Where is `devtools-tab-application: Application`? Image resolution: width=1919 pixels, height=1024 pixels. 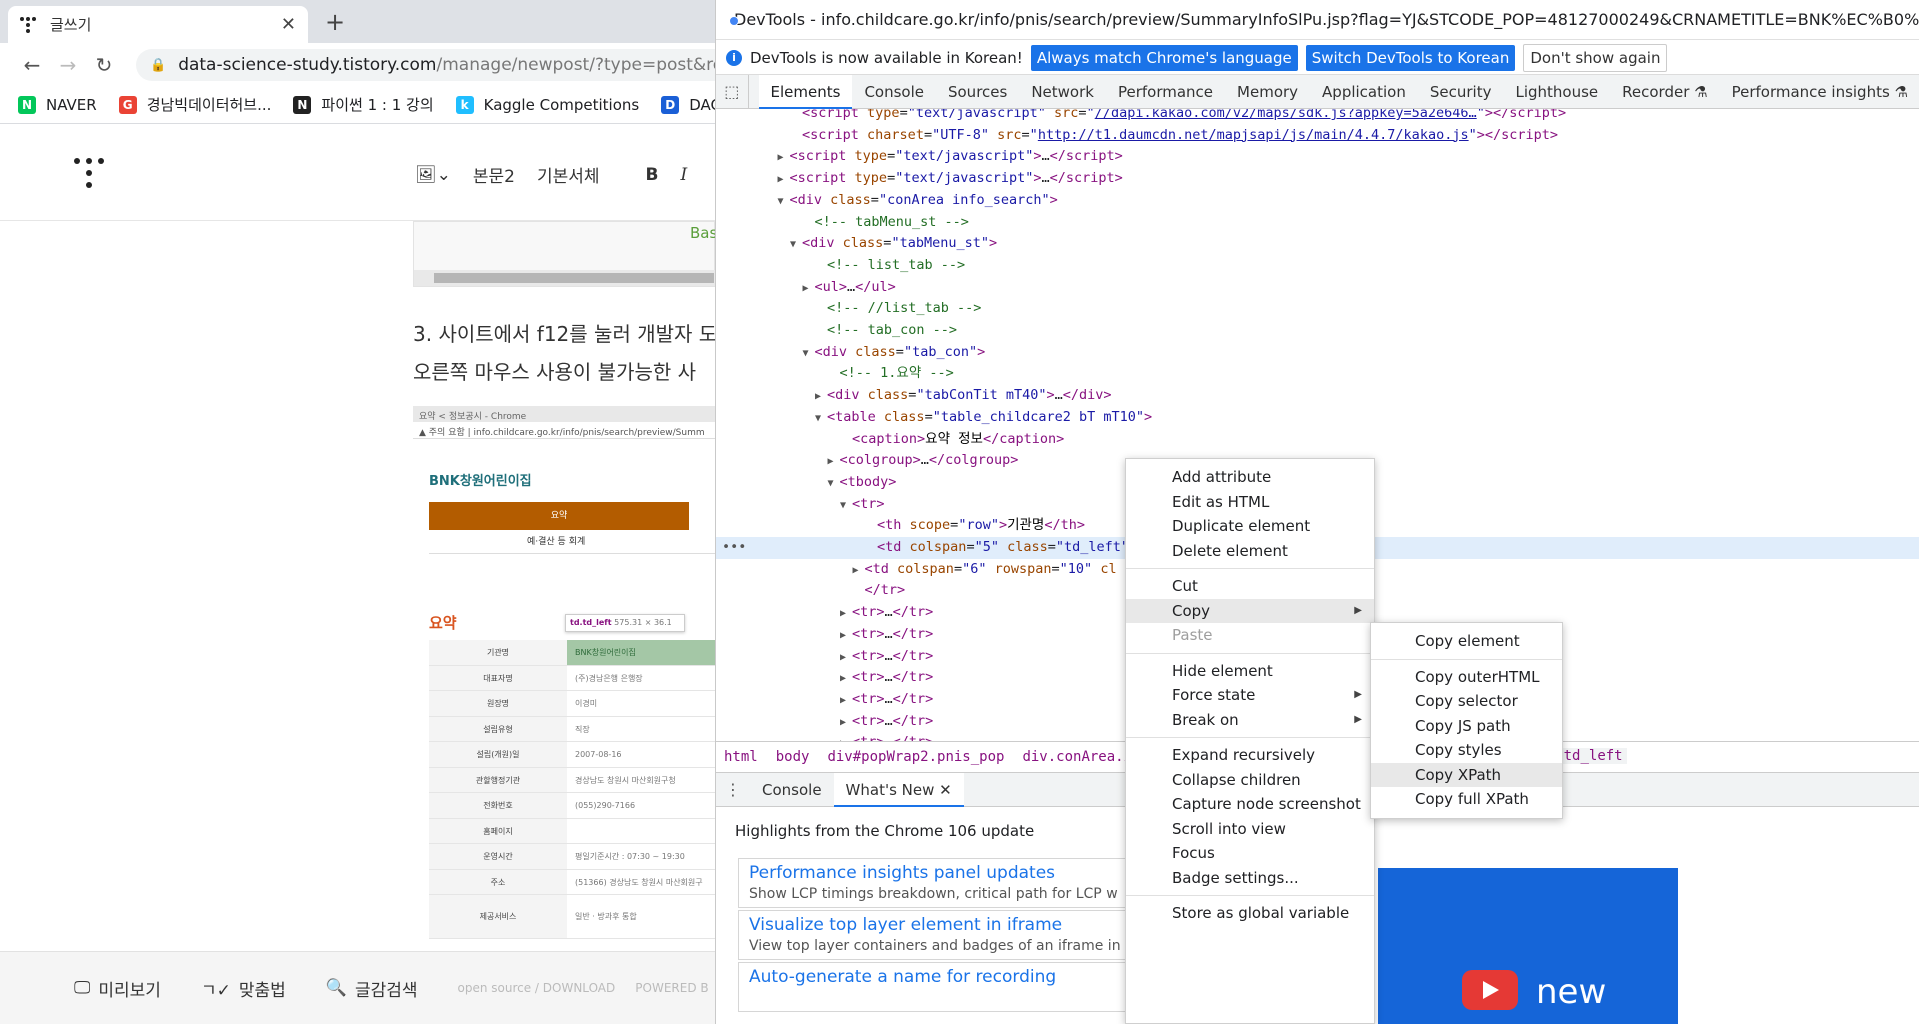
devtools-tab-application: Application is located at coordinates (1364, 92).